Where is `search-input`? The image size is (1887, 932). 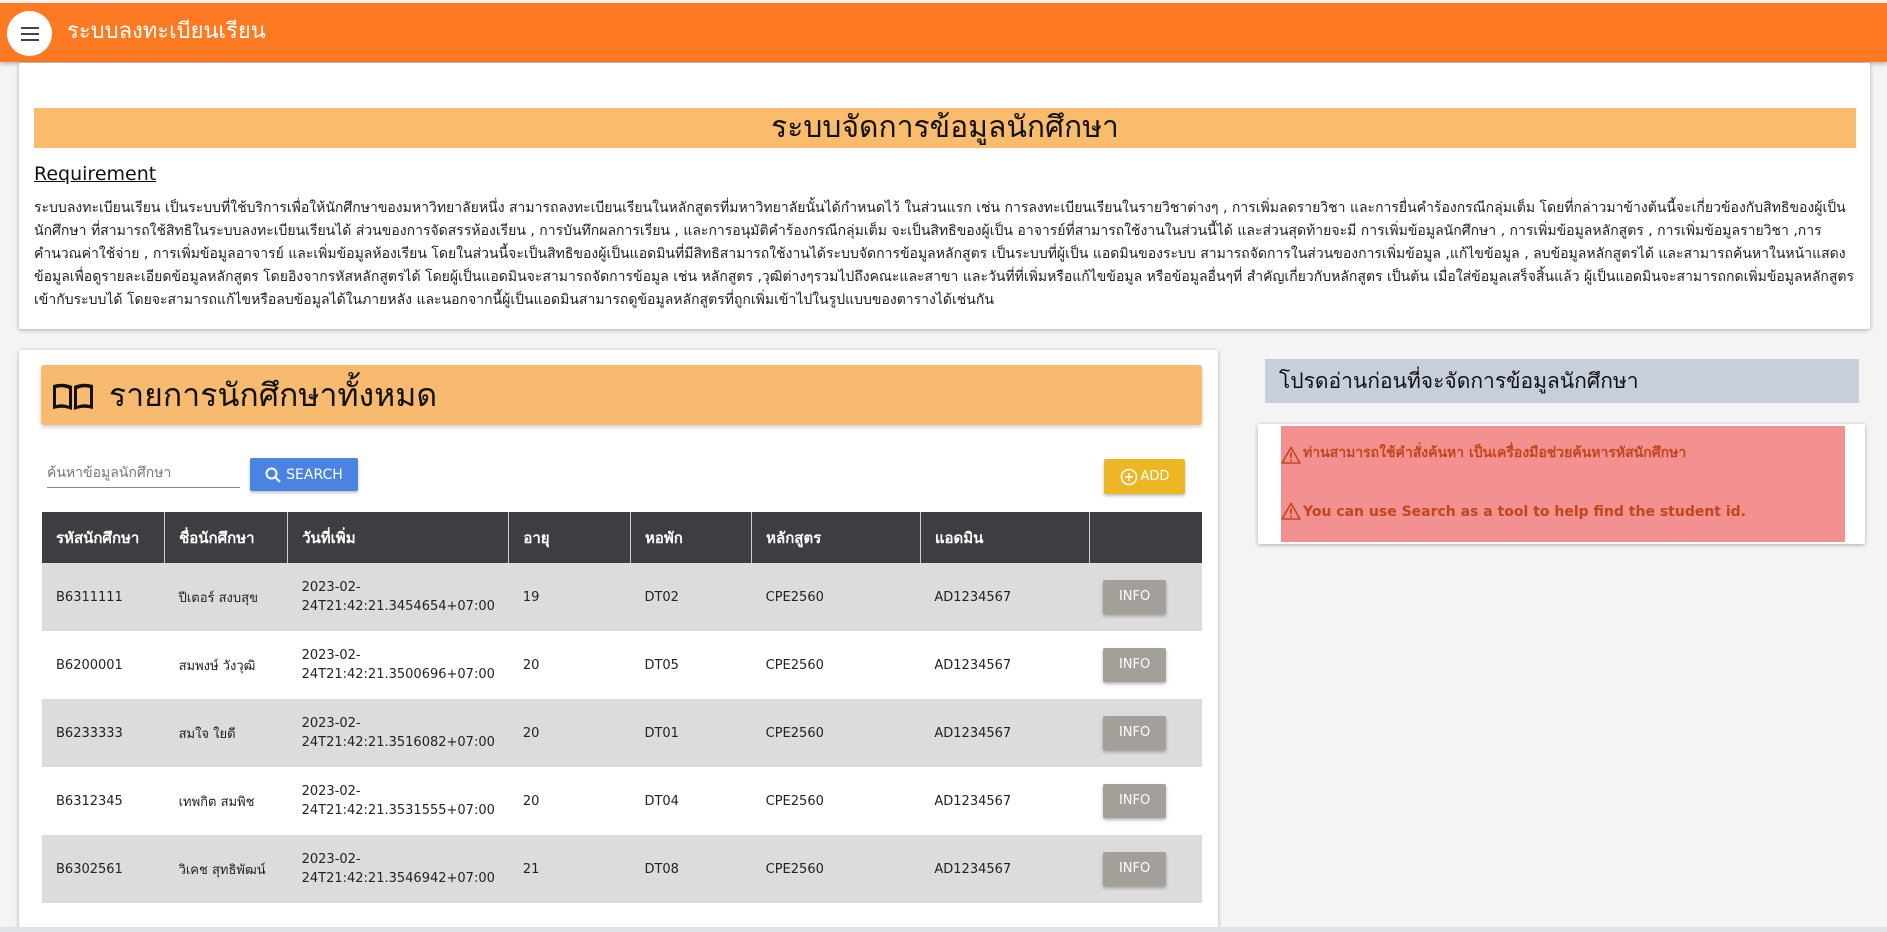
search-input is located at coordinates (143, 473).